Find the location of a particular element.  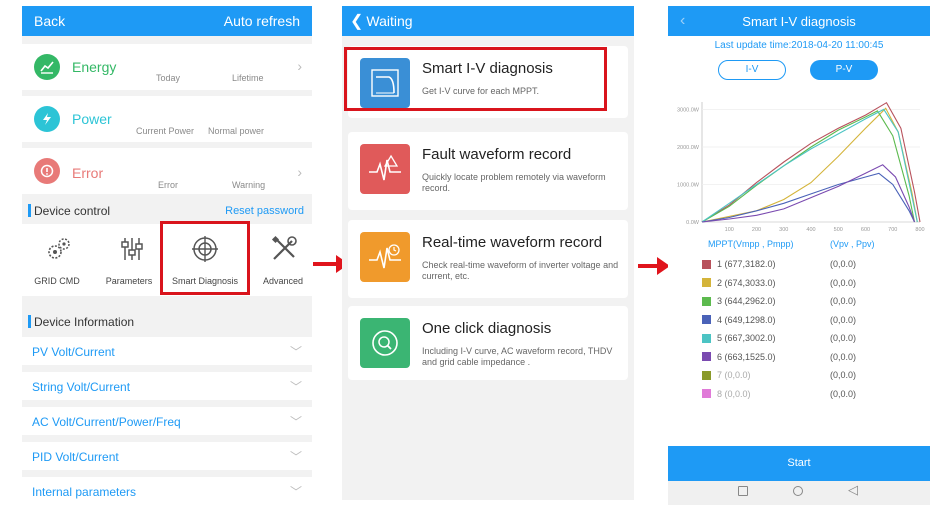

info-row-label: PV Volt/Current is located at coordinates (73, 352).